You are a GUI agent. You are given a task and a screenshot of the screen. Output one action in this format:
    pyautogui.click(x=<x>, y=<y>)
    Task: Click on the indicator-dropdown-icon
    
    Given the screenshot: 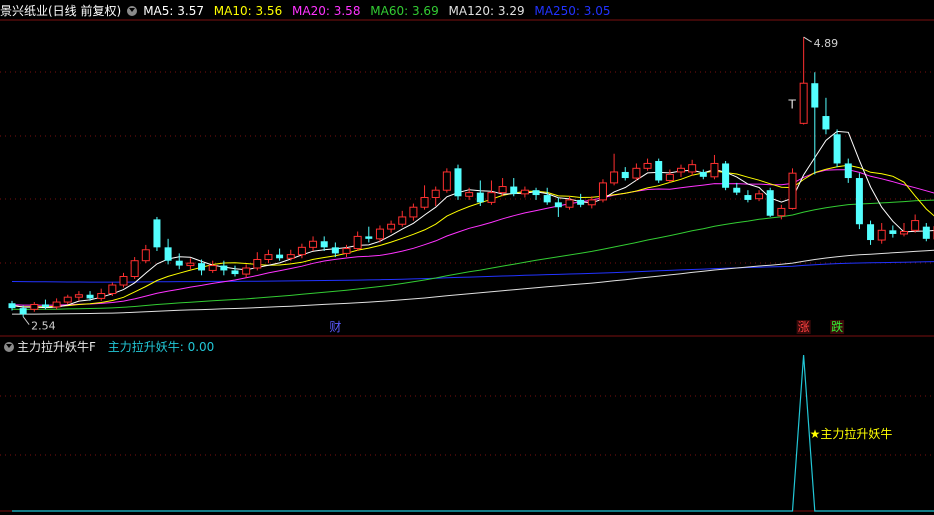 What is the action you would take?
    pyautogui.click(x=9, y=346)
    